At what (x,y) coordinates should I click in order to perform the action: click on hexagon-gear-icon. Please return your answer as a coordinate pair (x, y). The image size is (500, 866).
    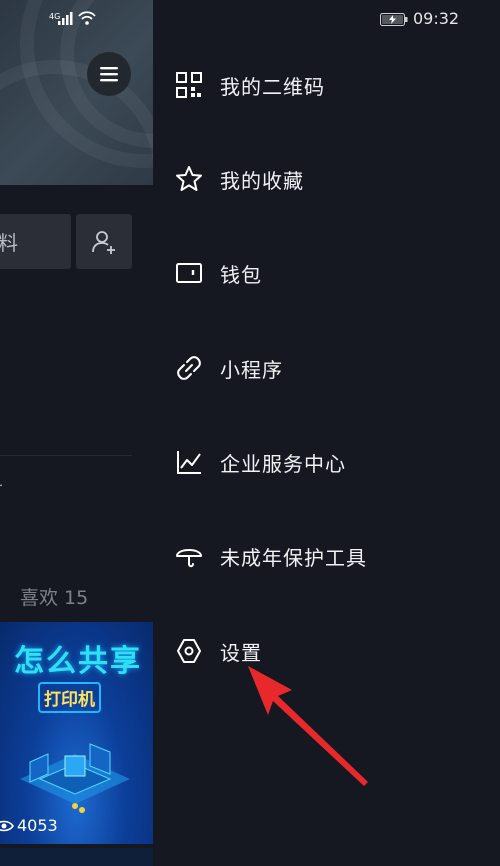
    Looking at the image, I should click on (189, 651).